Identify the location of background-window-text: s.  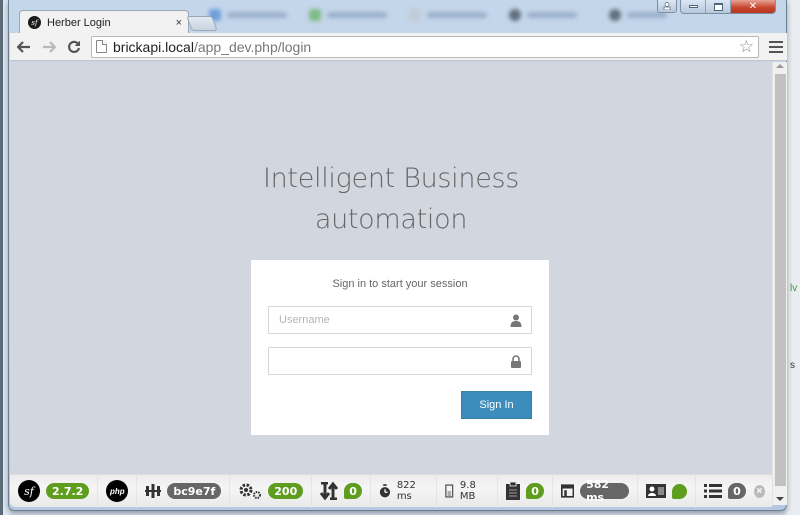
(792, 365).